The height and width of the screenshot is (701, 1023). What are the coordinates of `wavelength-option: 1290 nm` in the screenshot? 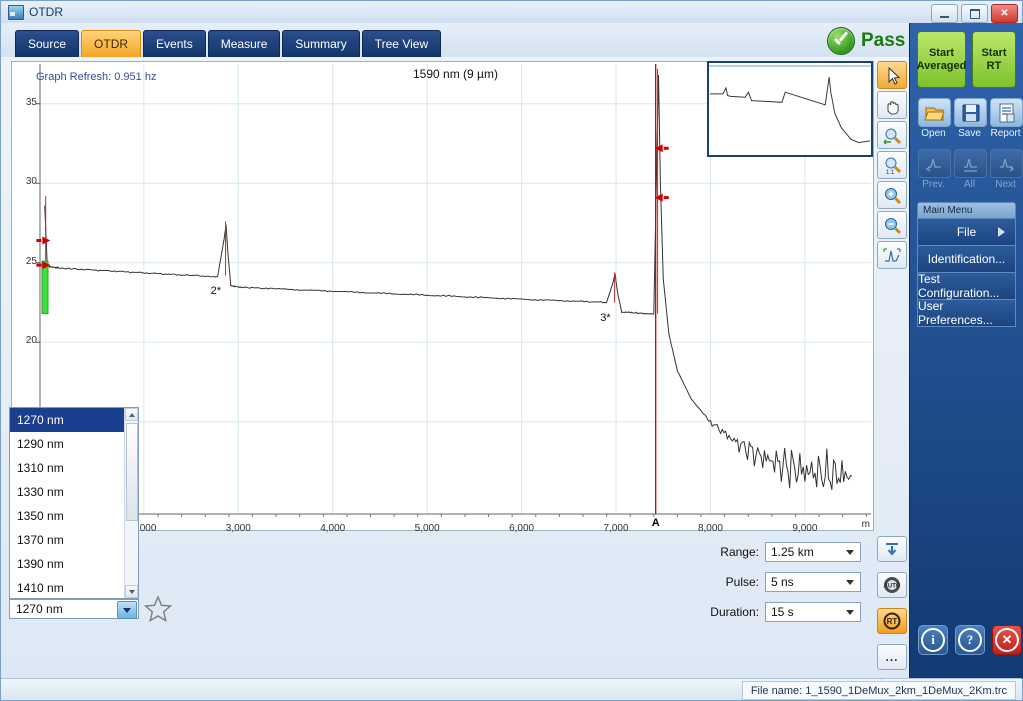 It's located at (74, 444).